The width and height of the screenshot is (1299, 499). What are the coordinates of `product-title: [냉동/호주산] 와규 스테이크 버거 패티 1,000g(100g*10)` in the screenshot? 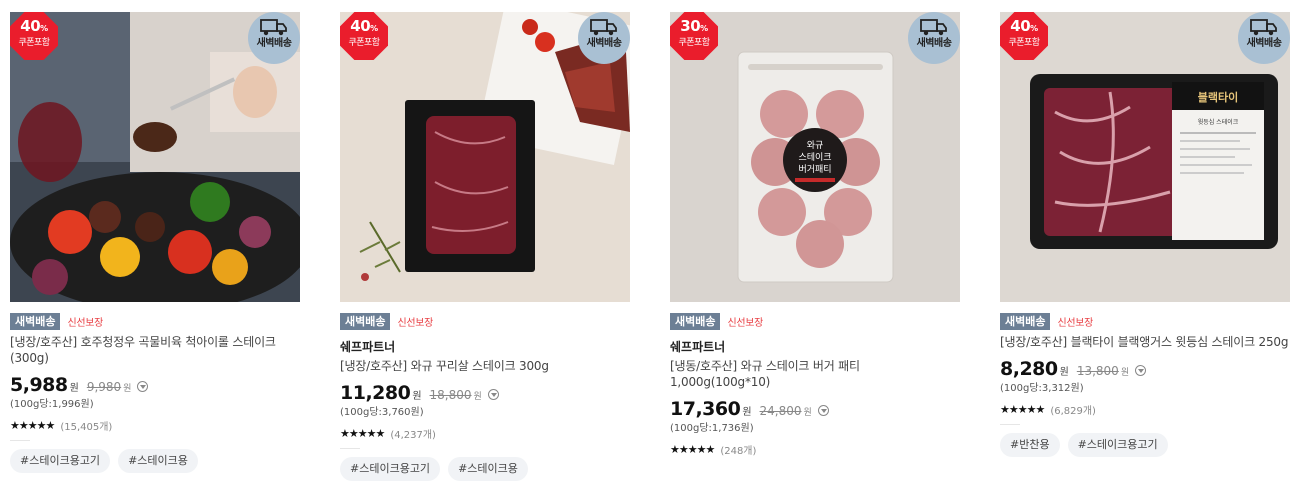 It's located at (815, 374).